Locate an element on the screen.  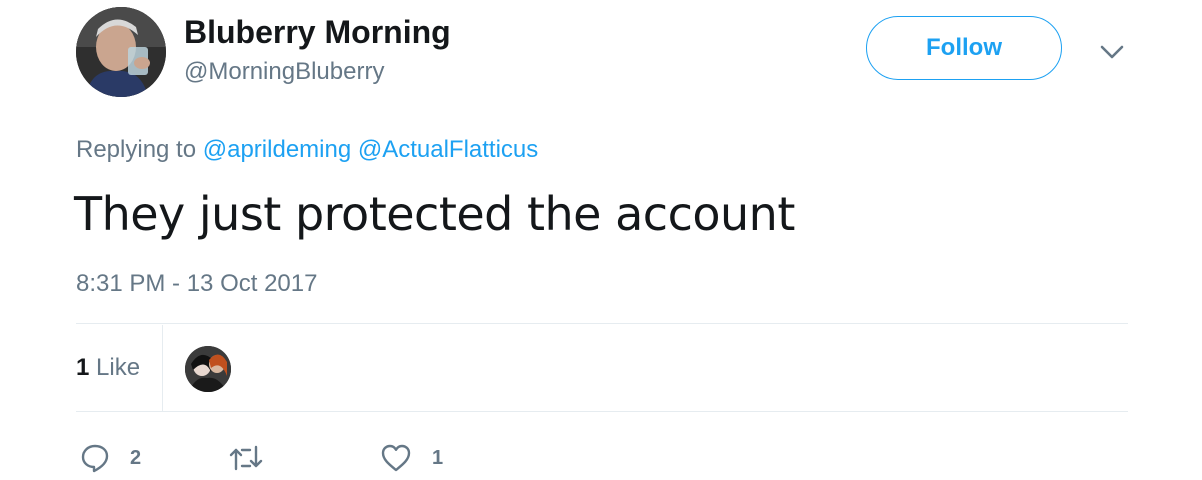
author-display-name: Bluberry Morning is located at coordinates (317, 32).